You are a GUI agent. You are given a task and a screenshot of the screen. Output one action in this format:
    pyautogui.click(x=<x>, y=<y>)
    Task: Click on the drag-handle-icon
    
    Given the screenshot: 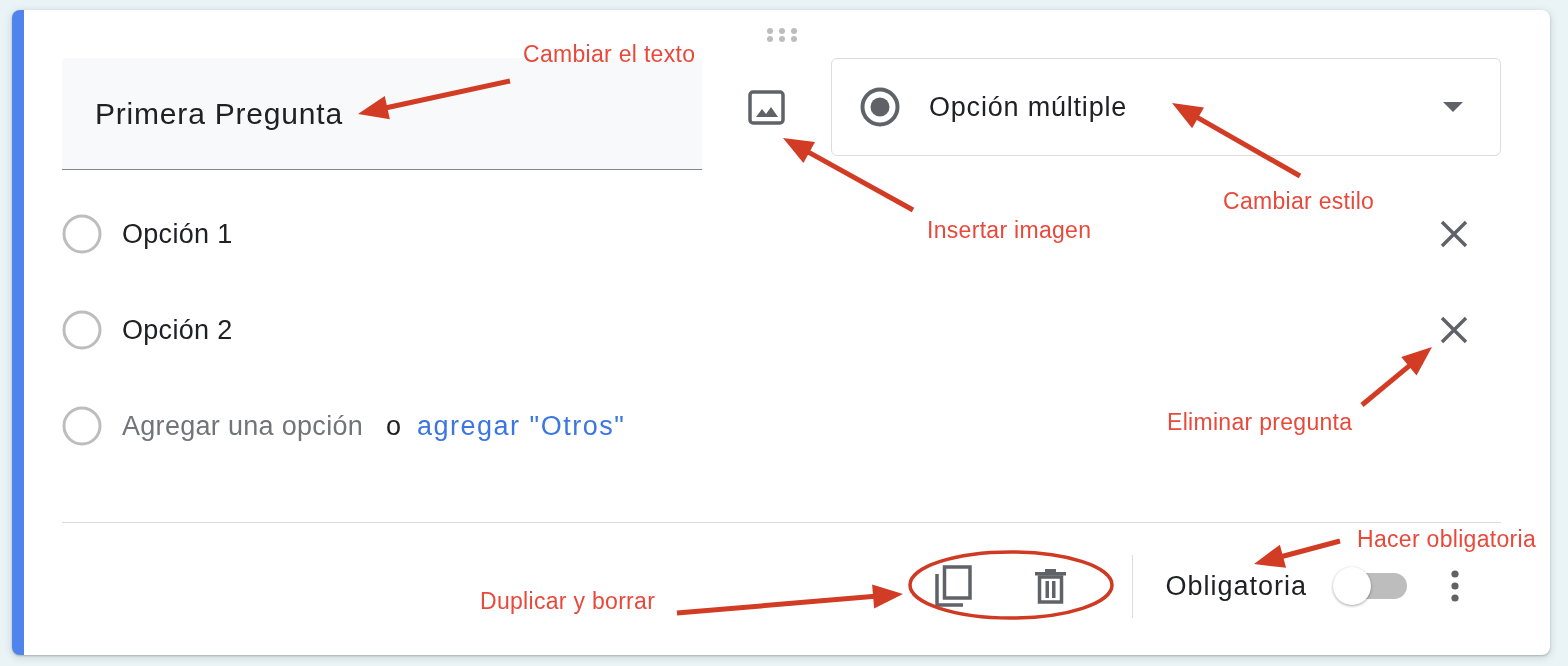 What is the action you would take?
    pyautogui.click(x=781, y=35)
    